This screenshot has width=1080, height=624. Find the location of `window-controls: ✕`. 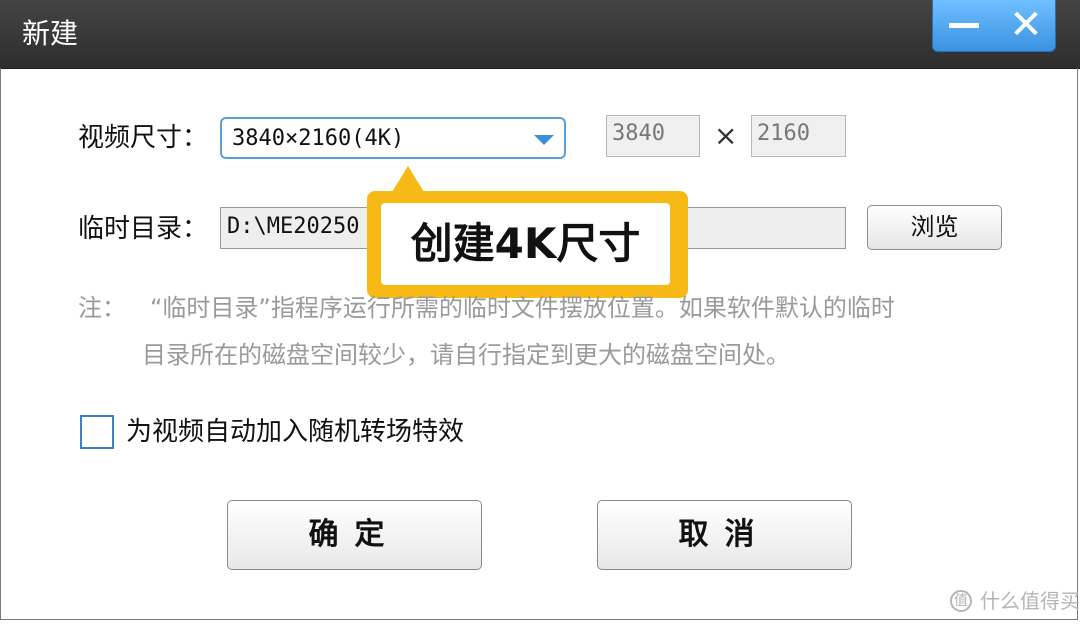

window-controls: ✕ is located at coordinates (994, 26).